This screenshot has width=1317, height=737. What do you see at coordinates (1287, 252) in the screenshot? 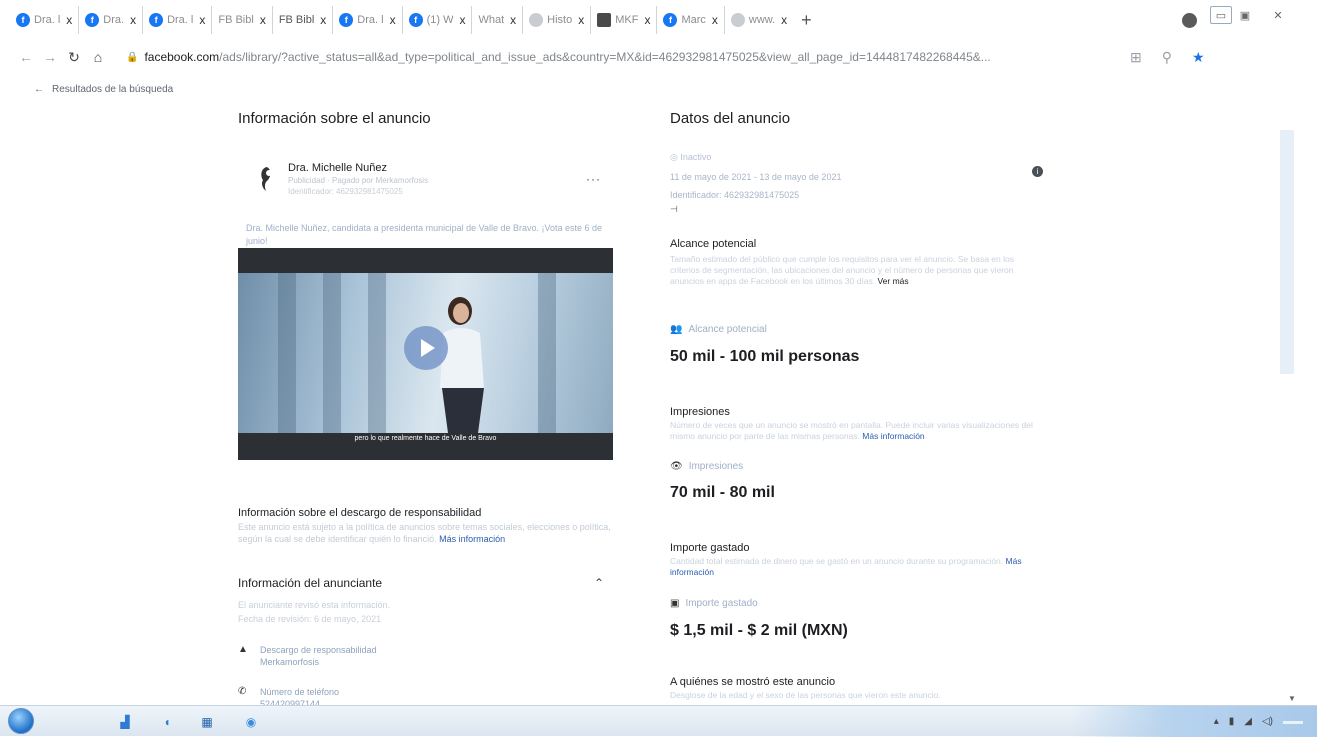
I see `scrollbar-thumb` at bounding box center [1287, 252].